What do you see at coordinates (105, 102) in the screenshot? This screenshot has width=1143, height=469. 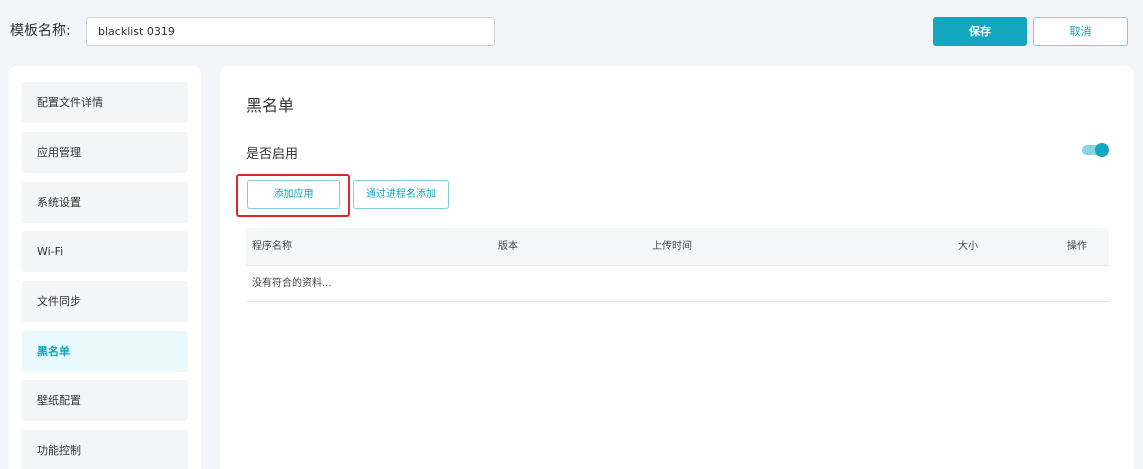 I see `sidebar-item-profile-details: 配置文件详情` at bounding box center [105, 102].